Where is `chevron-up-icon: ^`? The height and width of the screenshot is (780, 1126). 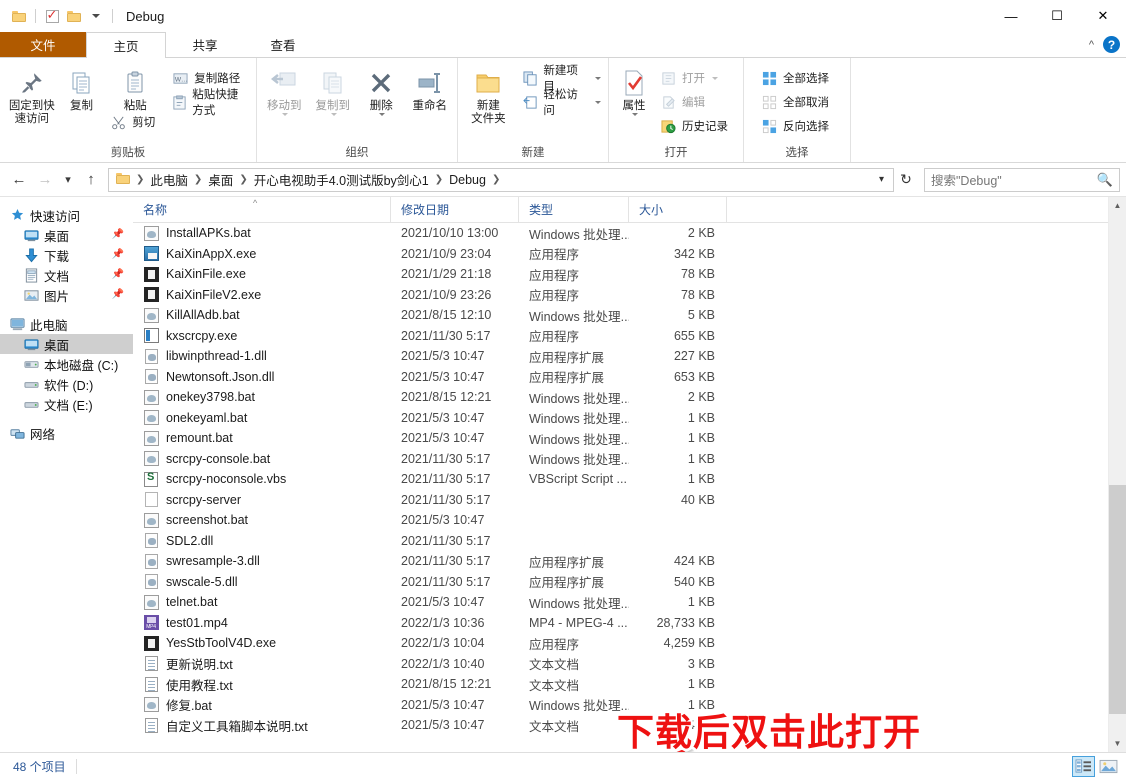
chevron-up-icon: ^ is located at coordinates (1091, 45).